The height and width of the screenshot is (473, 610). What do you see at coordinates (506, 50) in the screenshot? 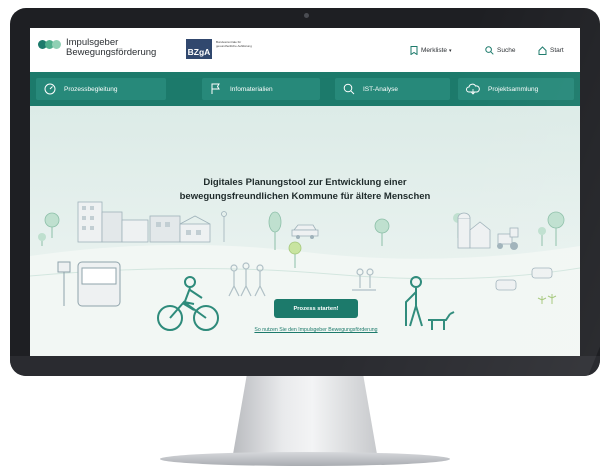
I see `search-label: Suche` at bounding box center [506, 50].